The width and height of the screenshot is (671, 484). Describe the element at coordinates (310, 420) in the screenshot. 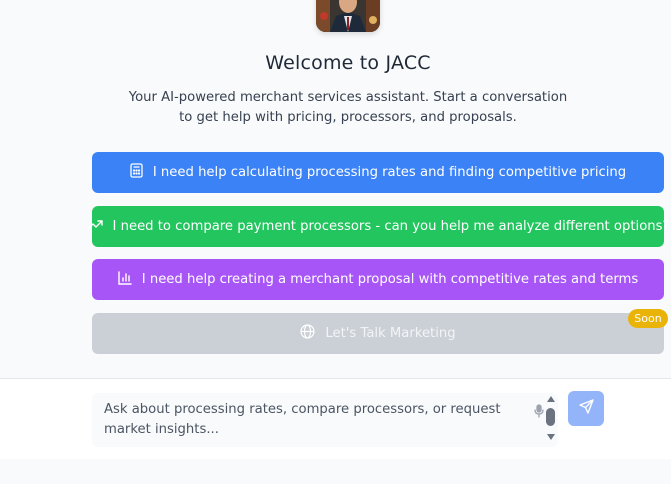

I see `message-input` at that location.